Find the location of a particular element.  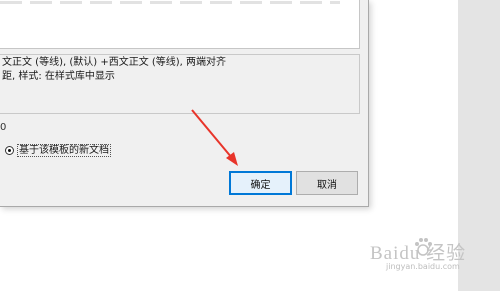

watermark-brand-text: Baidu 经验 is located at coordinates (418, 253).